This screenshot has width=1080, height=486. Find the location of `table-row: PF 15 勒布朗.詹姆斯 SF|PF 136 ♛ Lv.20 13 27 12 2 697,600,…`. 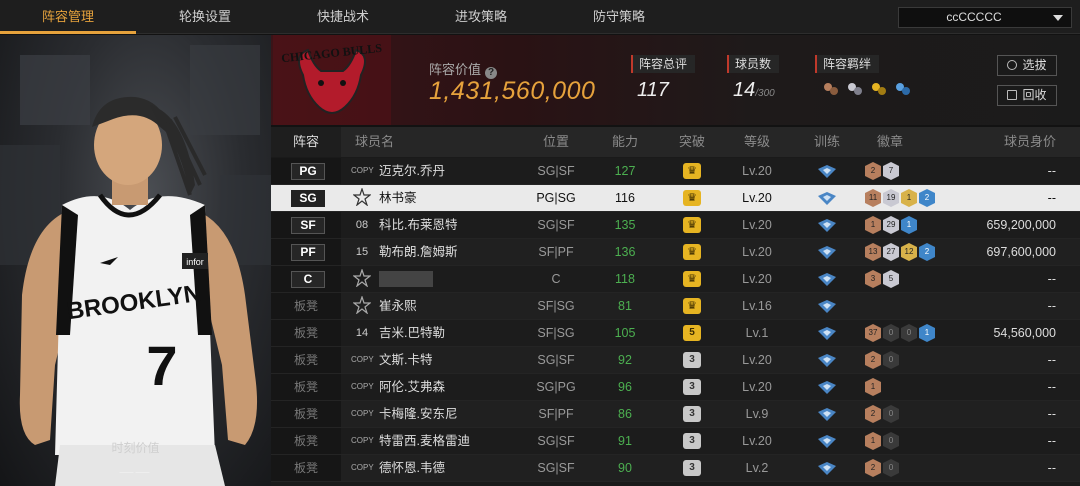

table-row: PF 15 勒布朗.詹姆斯 SF|PF 136 ♛ Lv.20 13 27 12 2 697,600,… is located at coordinates (675, 252).